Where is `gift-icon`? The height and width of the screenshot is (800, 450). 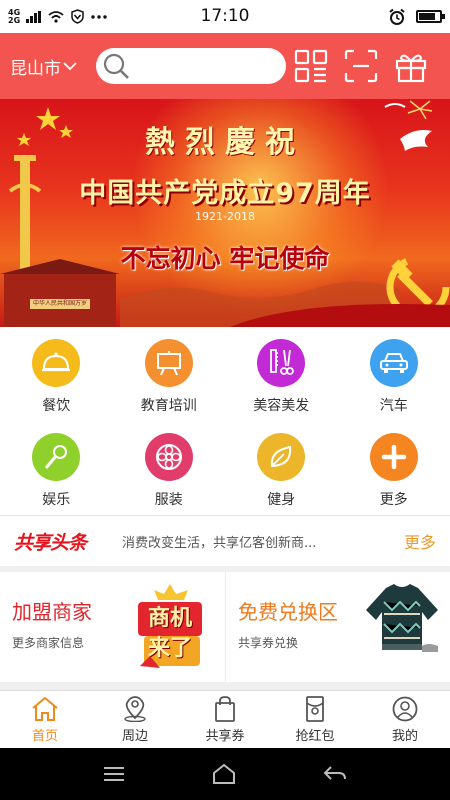
gift-icon is located at coordinates (411, 66).